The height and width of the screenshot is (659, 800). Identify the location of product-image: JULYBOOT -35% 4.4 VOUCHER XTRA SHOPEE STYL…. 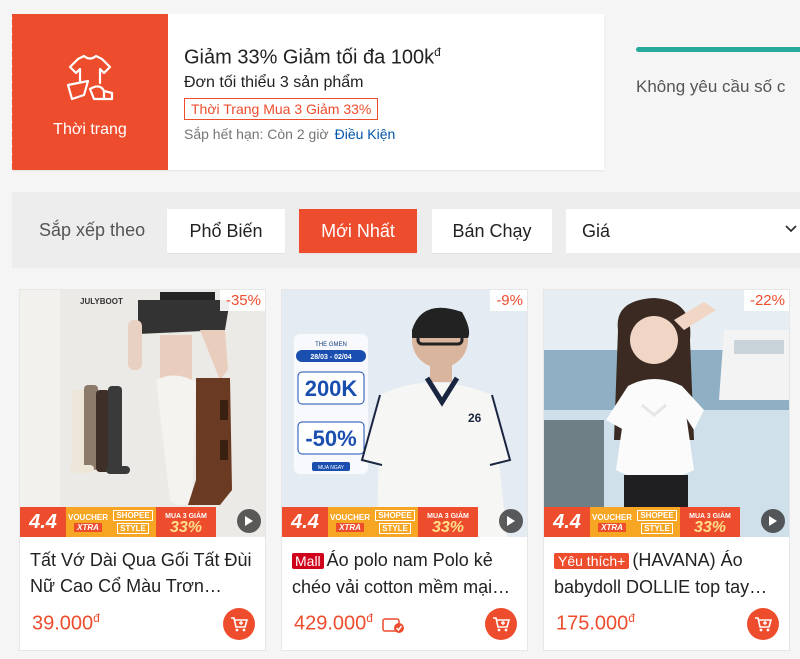
(142, 413).